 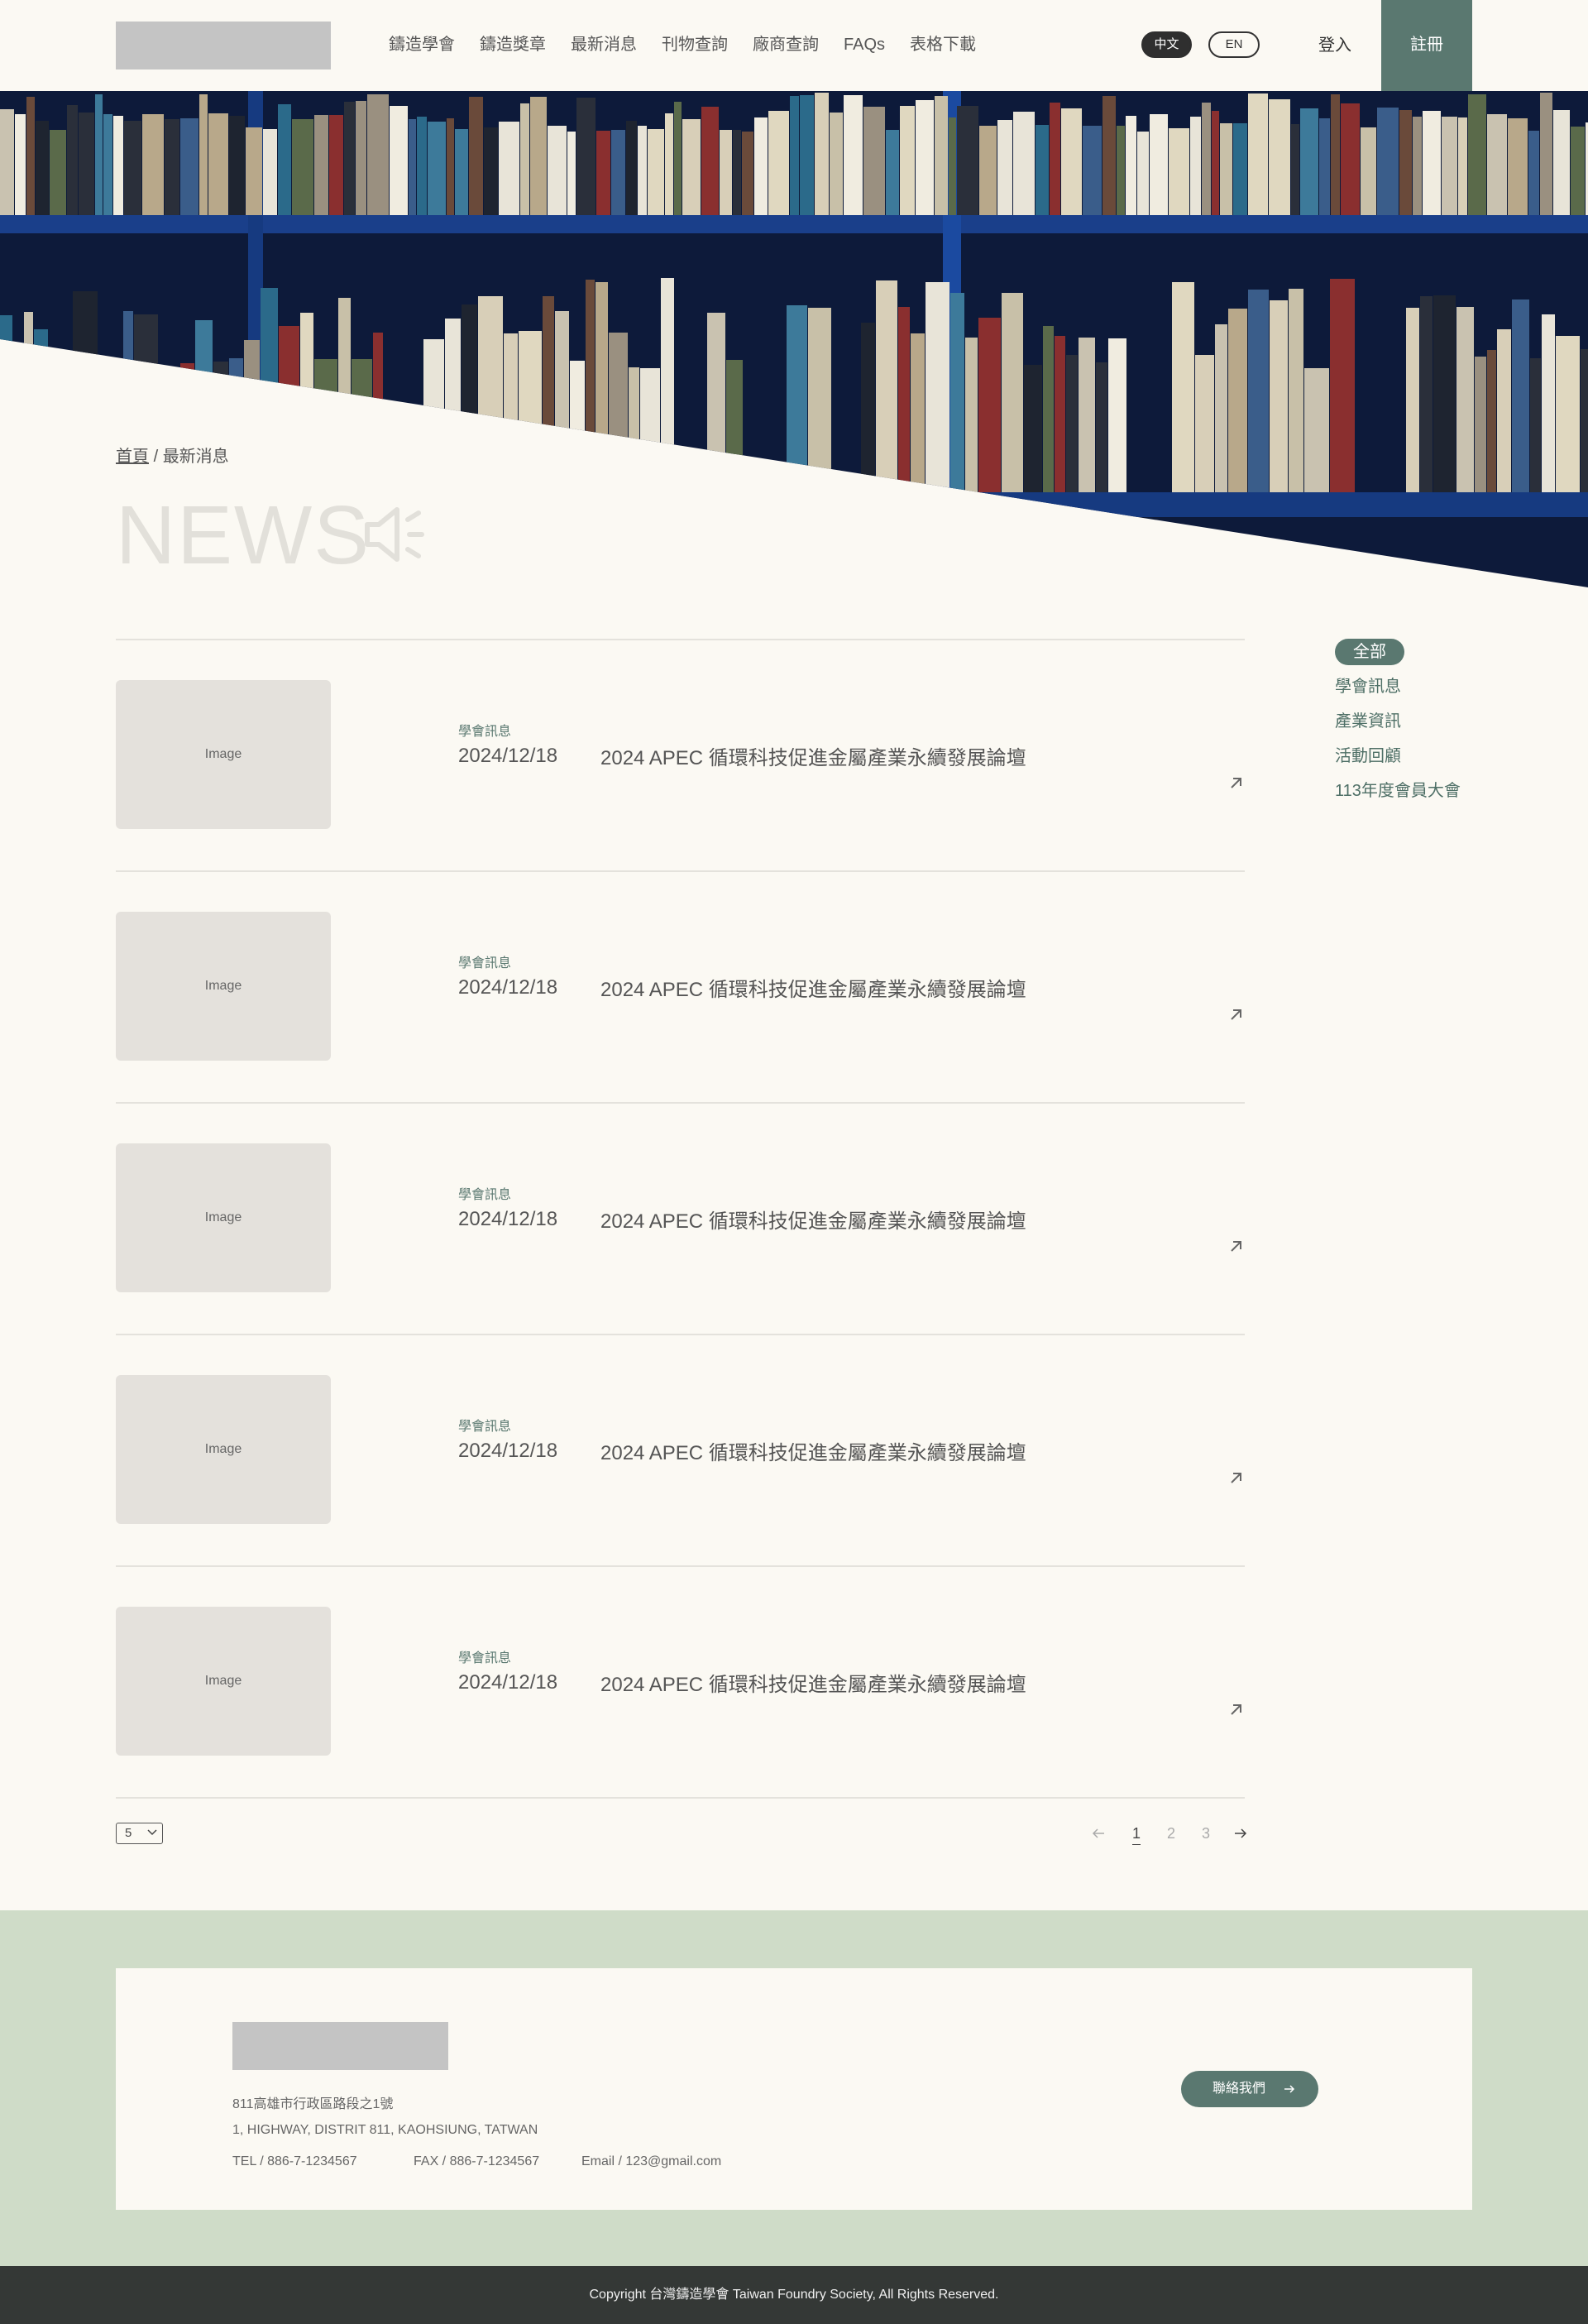 What do you see at coordinates (1417, 791) in the screenshot?
I see `category-annual-meeting: 113年度會員大會` at bounding box center [1417, 791].